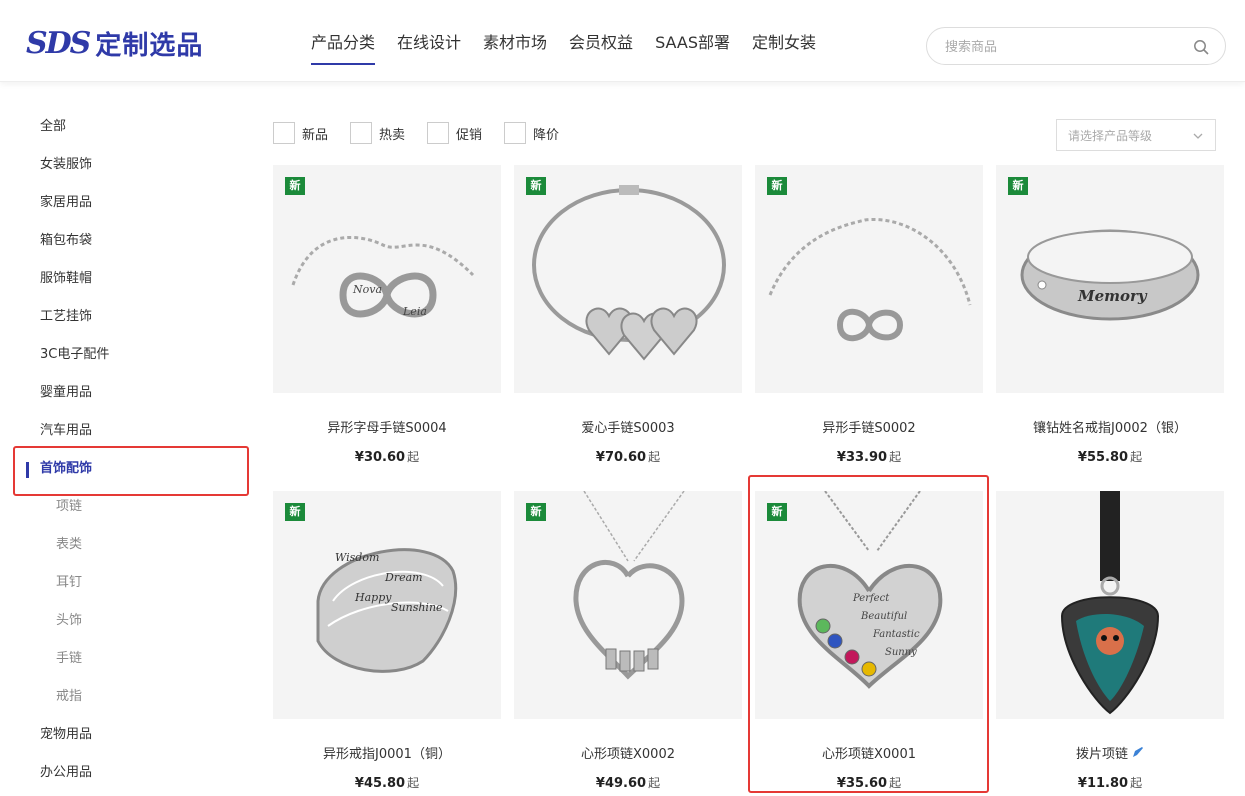 The image size is (1245, 796). What do you see at coordinates (125, 697) in the screenshot?
I see `subcategory-ring: 戒指` at bounding box center [125, 697].